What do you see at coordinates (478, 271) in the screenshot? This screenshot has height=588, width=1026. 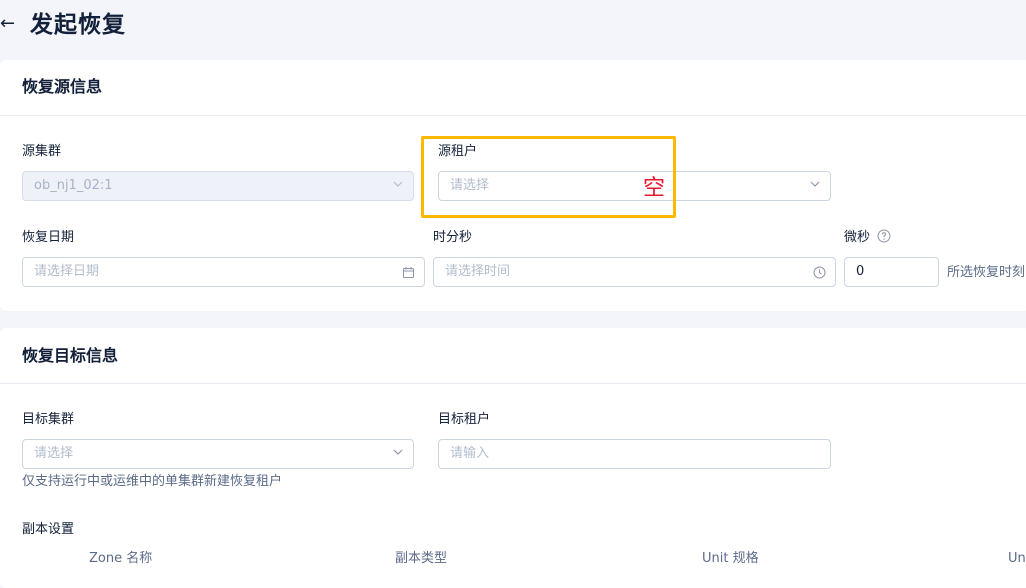 I see `restore-time-placeholder: 请选择时间` at bounding box center [478, 271].